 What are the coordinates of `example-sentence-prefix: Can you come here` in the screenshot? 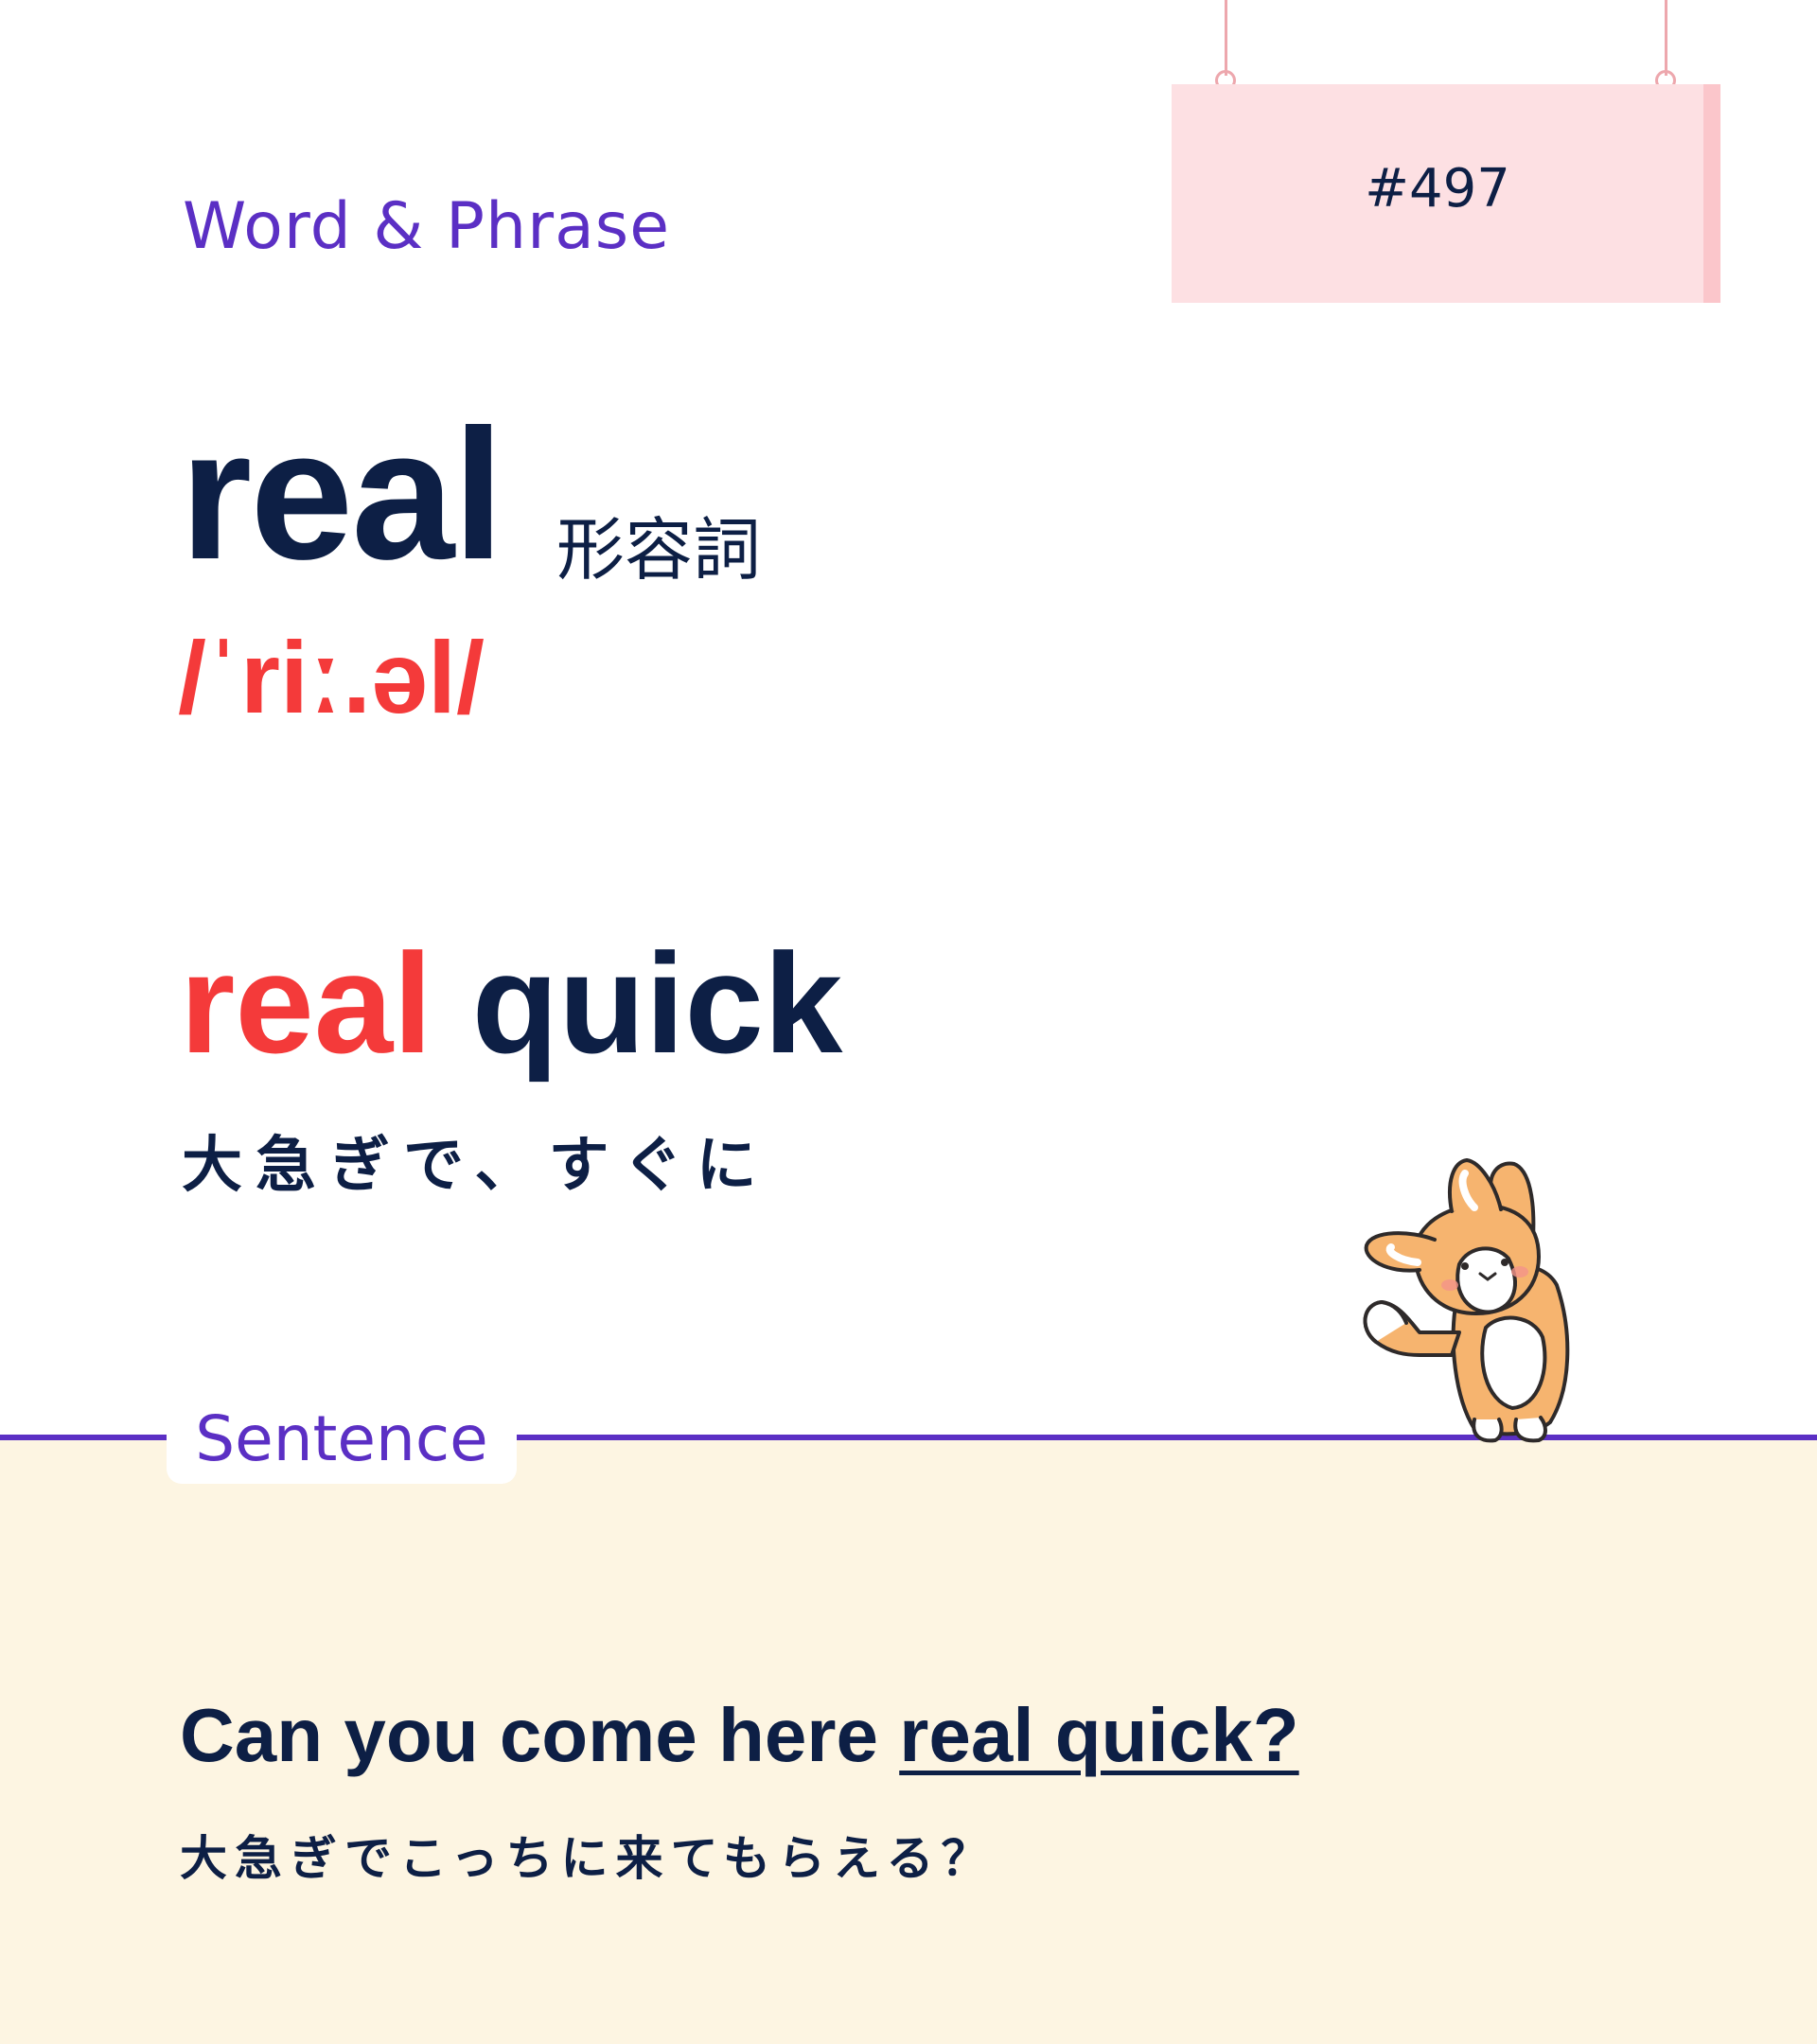 It's located at (540, 1735).